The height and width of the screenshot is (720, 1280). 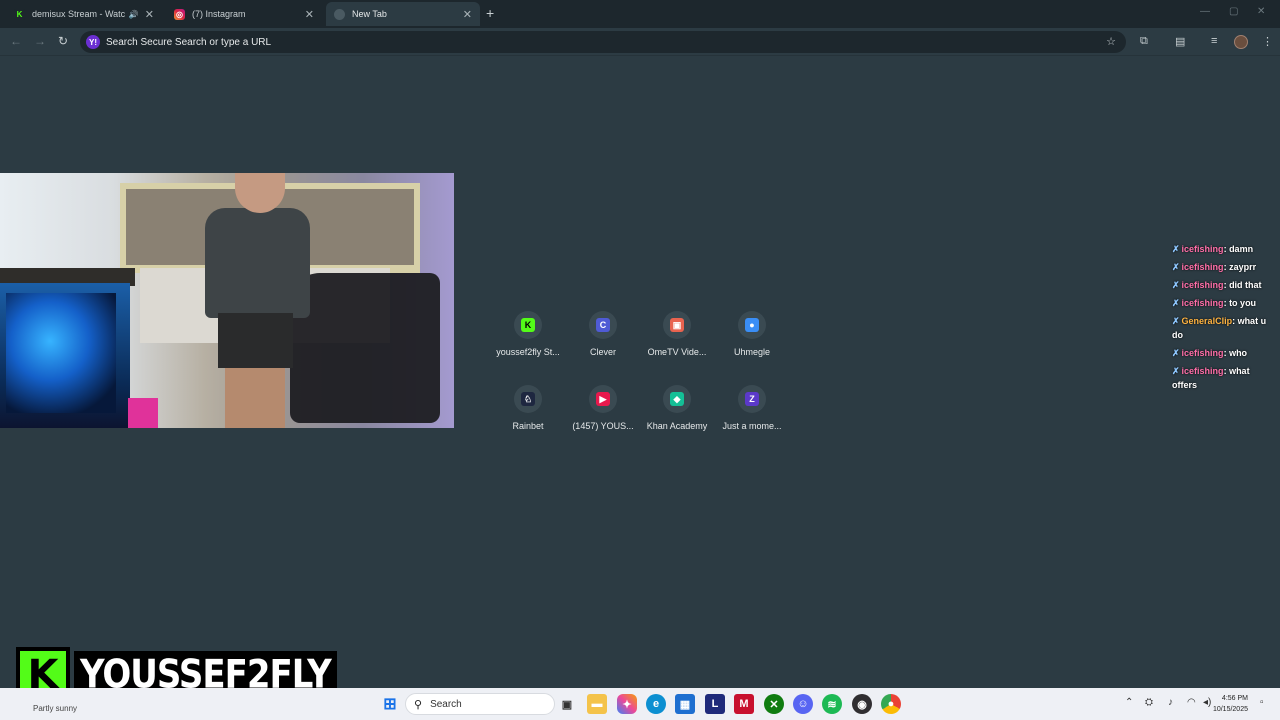 I want to click on shortcut-label: Rainbet, so click(x=528, y=426).